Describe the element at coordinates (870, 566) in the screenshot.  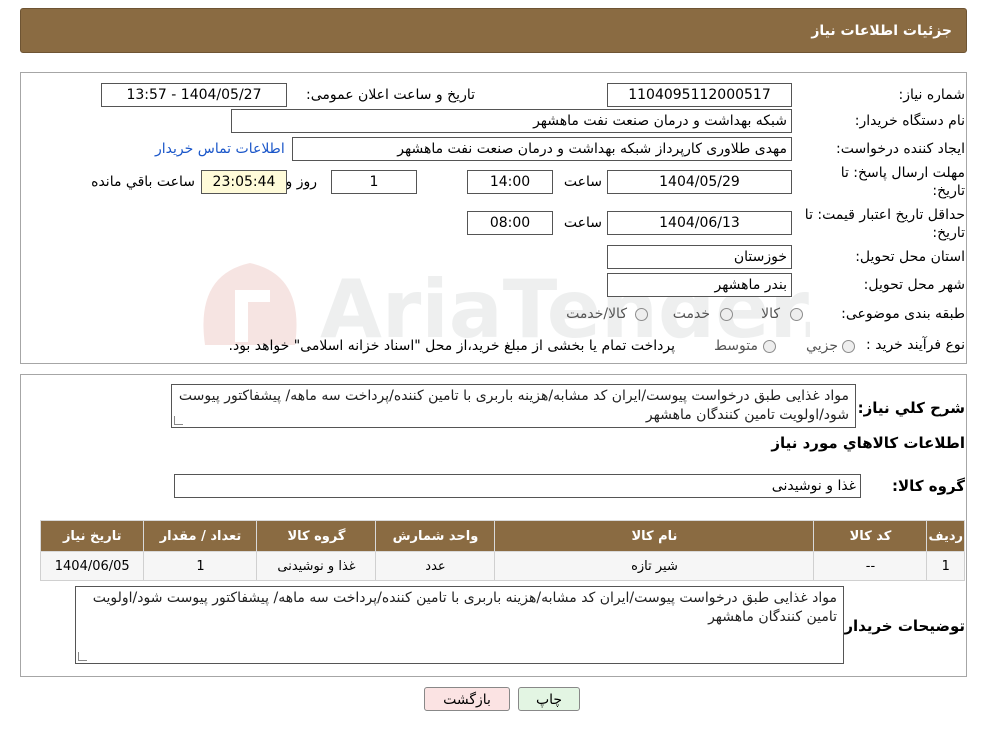
I see `cell-code: --` at that location.